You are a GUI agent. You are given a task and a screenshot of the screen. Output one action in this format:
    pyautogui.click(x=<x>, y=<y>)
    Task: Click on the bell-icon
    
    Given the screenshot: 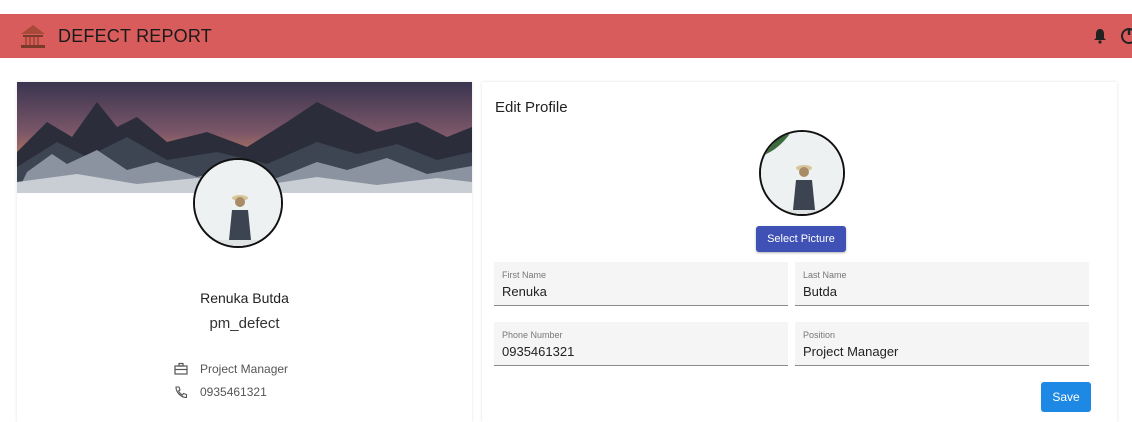 What is the action you would take?
    pyautogui.click(x=1100, y=36)
    